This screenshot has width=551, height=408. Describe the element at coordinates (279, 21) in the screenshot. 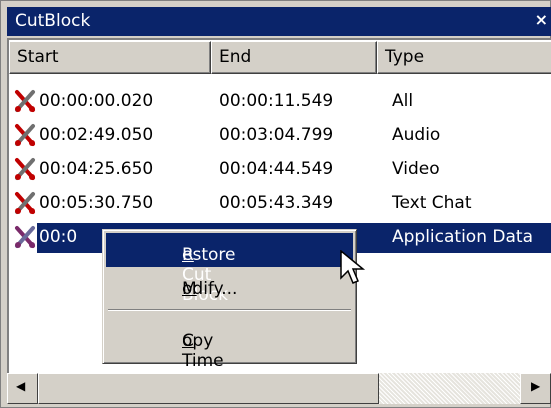

I see `title-bar: CutBlock ×` at that location.